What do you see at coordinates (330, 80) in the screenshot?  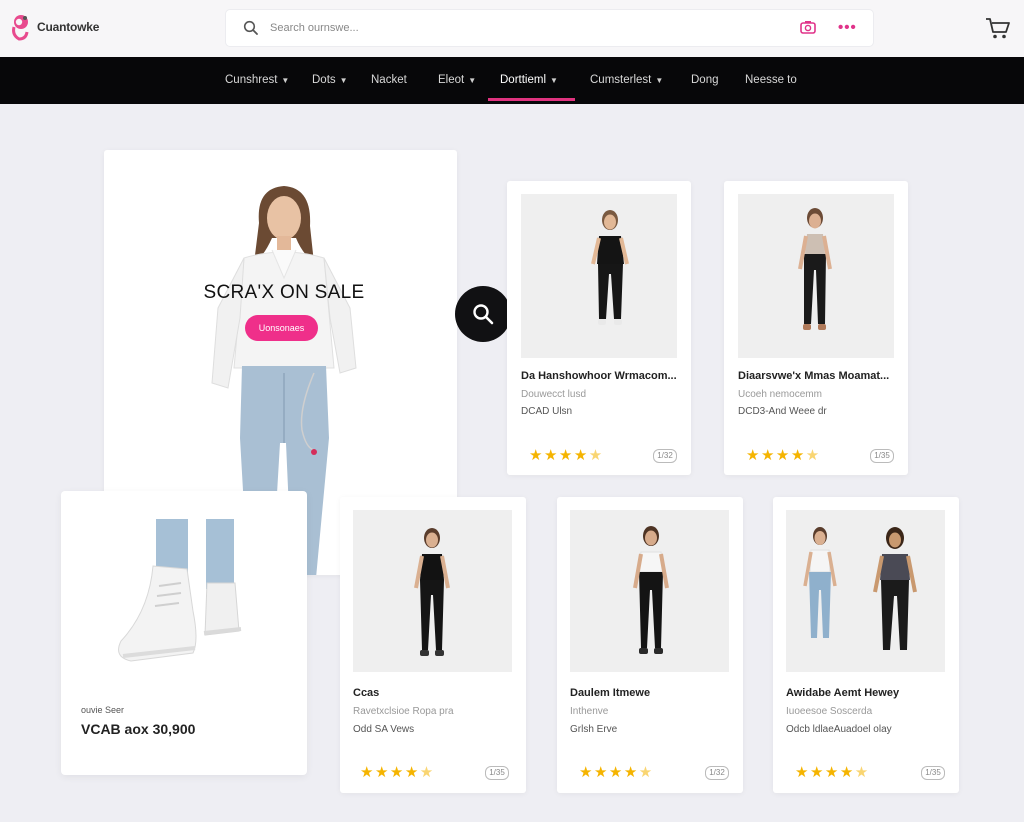 I see `nav-item-dots: Dots ▼` at bounding box center [330, 80].